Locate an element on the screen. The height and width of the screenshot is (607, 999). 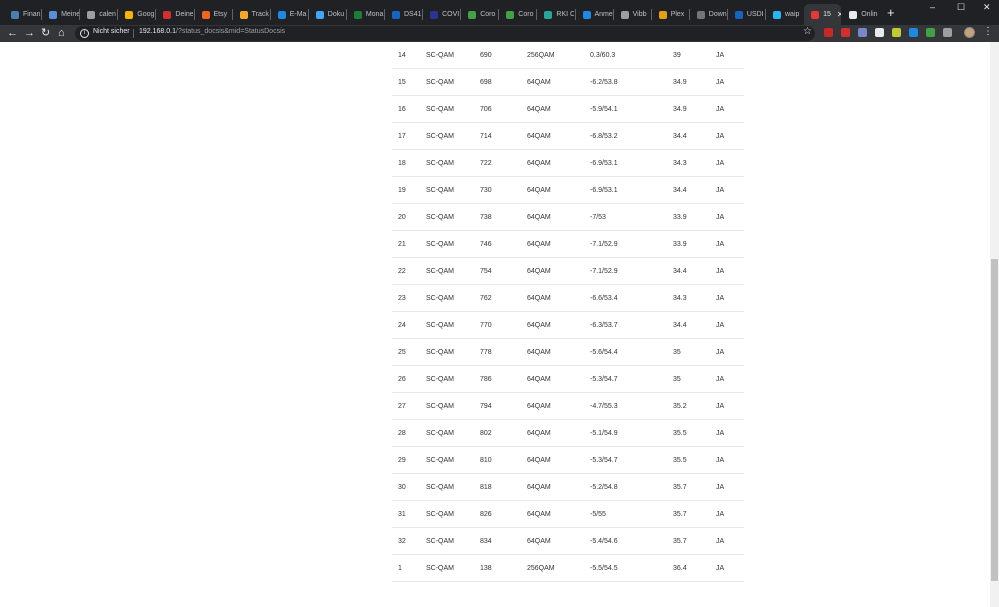
tab-title: Etsy is located at coordinates (220, 14).